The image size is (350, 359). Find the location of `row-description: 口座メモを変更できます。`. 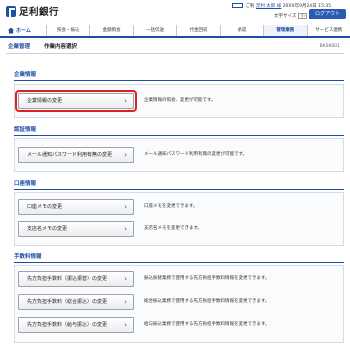

row-description: 口座メモを変更できます。 is located at coordinates (171, 206).